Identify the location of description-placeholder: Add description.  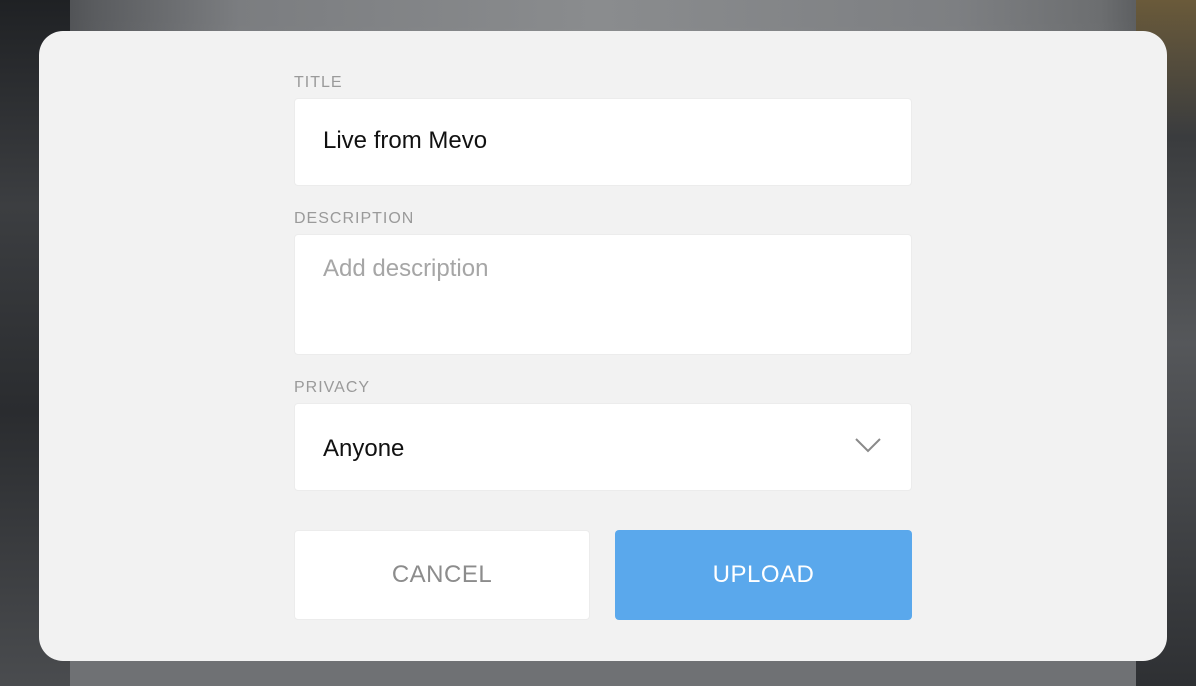
(406, 268).